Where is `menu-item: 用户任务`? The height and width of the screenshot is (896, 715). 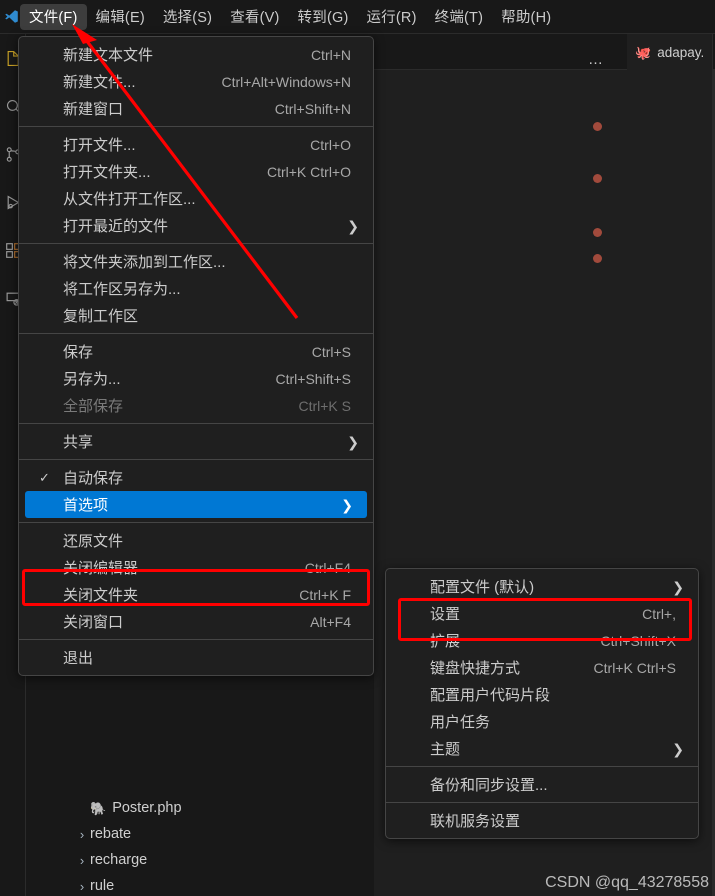 menu-item: 用户任务 is located at coordinates (542, 721).